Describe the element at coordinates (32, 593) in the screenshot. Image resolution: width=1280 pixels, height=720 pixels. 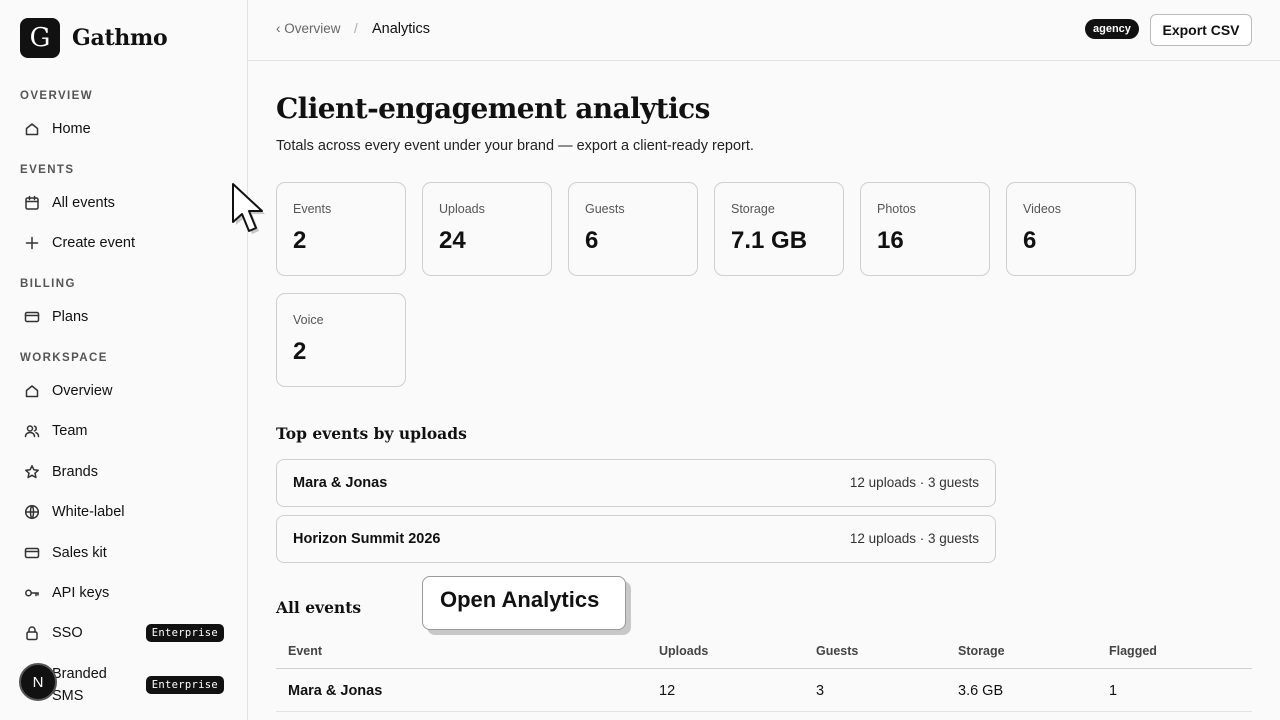
I see `key-icon` at that location.